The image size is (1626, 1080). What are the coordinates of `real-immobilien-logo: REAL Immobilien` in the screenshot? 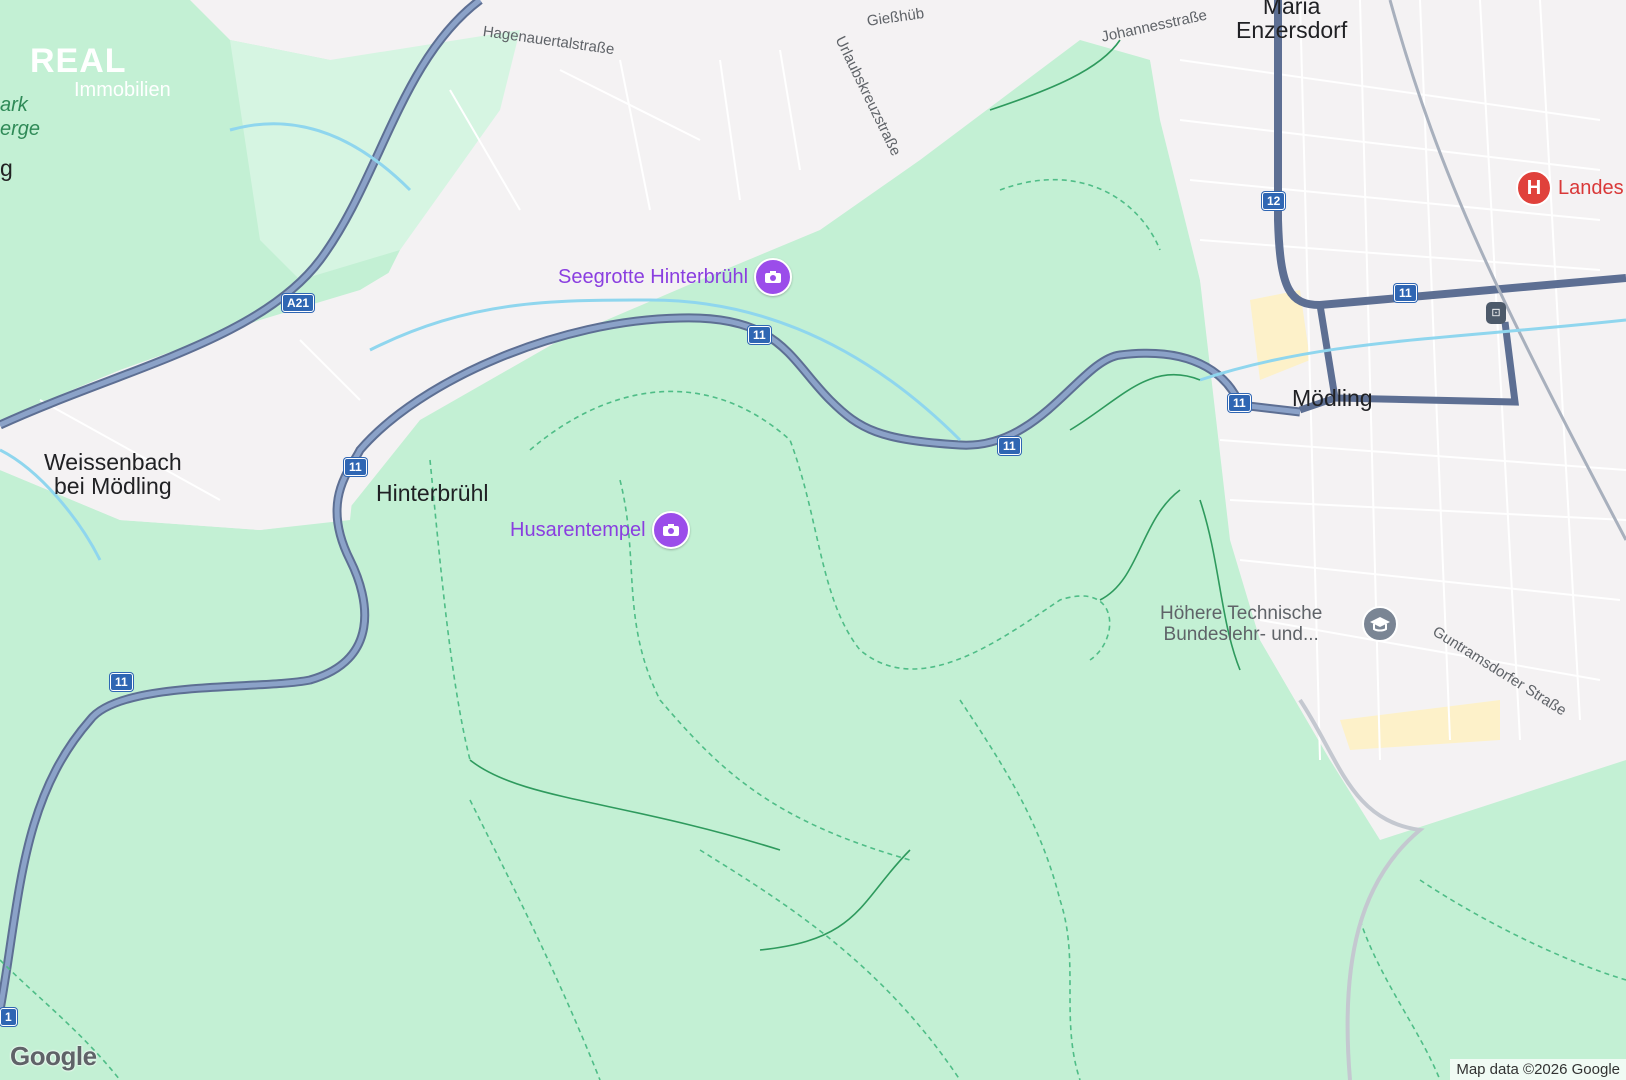 It's located at (100, 72).